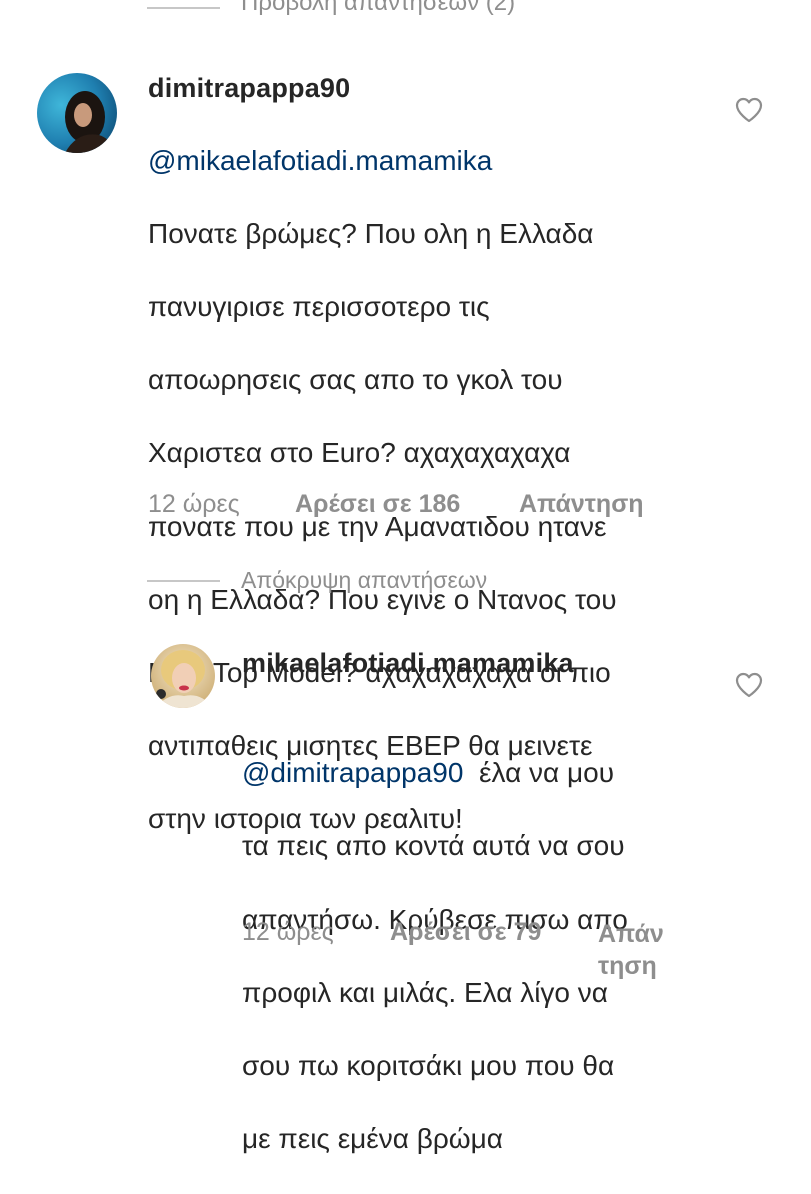 This screenshot has height=1194, width=811. I want to click on comment-timestamp: 12 ώρες, so click(194, 504).